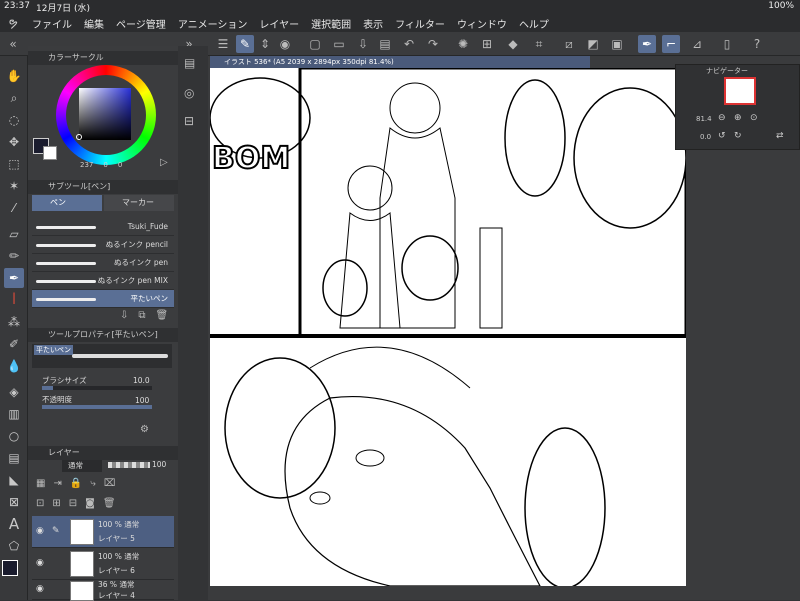  I want to click on main-color-swatch, so click(10, 568).